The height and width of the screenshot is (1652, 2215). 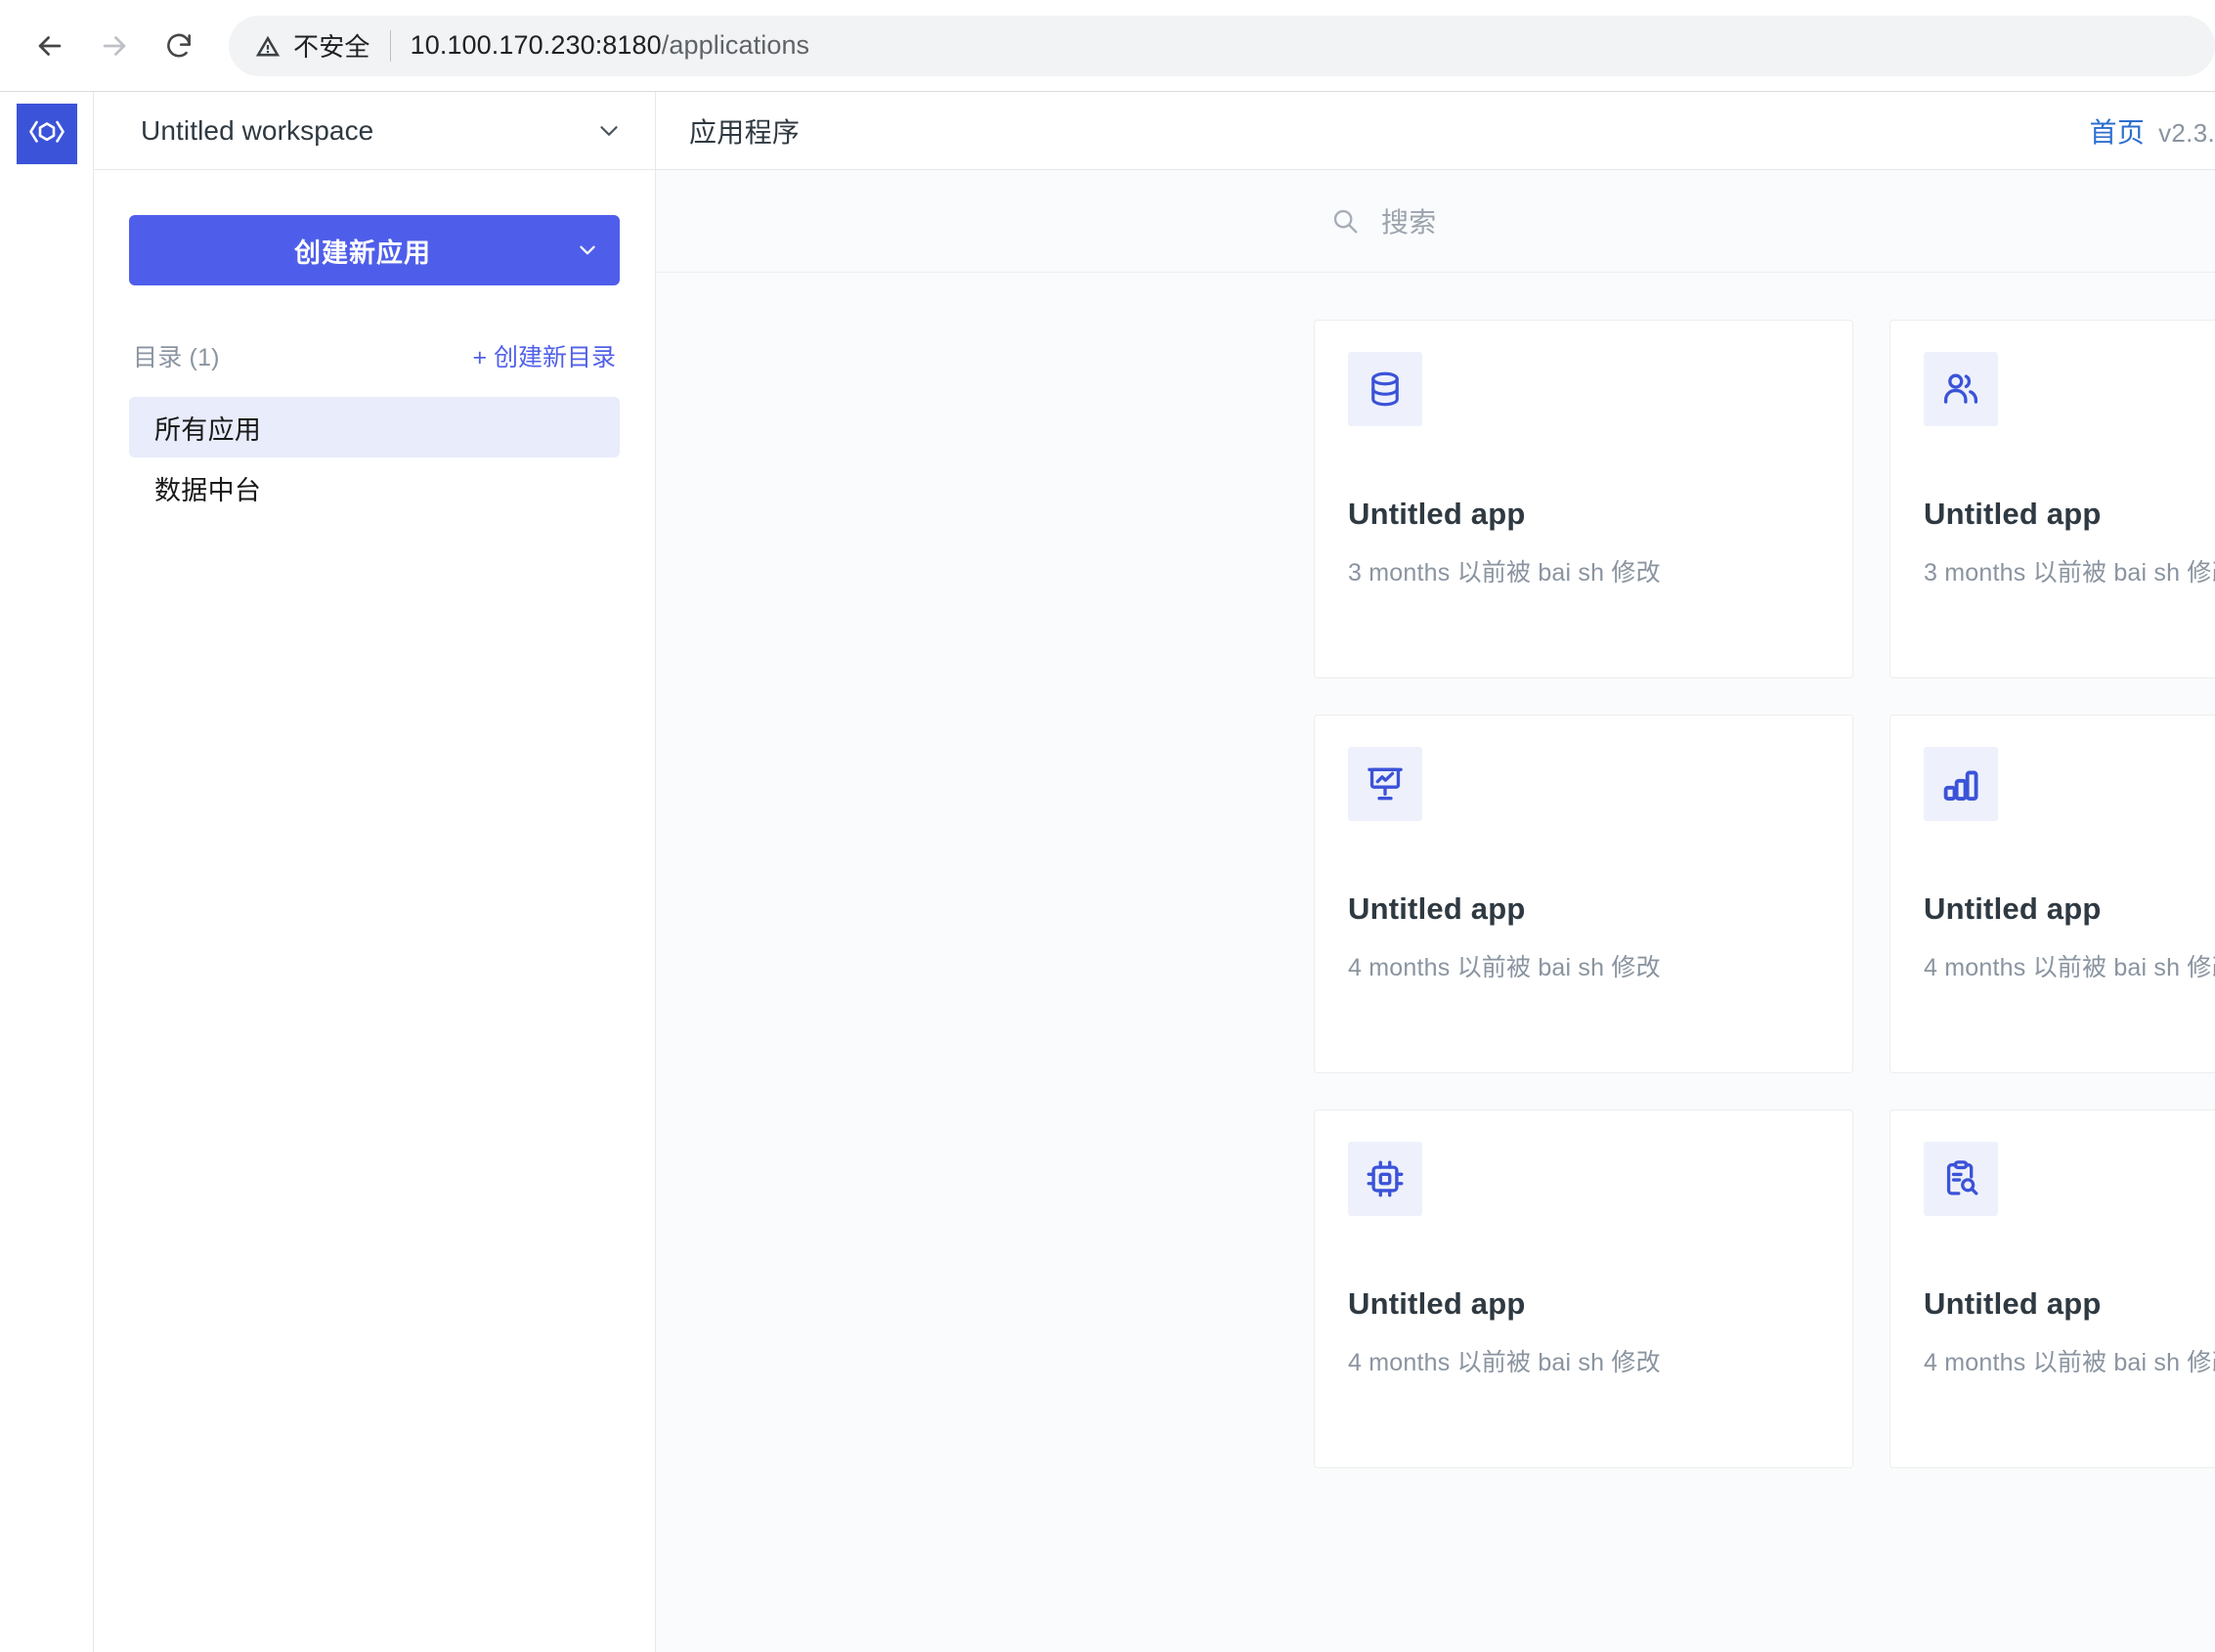 What do you see at coordinates (1961, 1179) in the screenshot?
I see `clipboard-search-icon` at bounding box center [1961, 1179].